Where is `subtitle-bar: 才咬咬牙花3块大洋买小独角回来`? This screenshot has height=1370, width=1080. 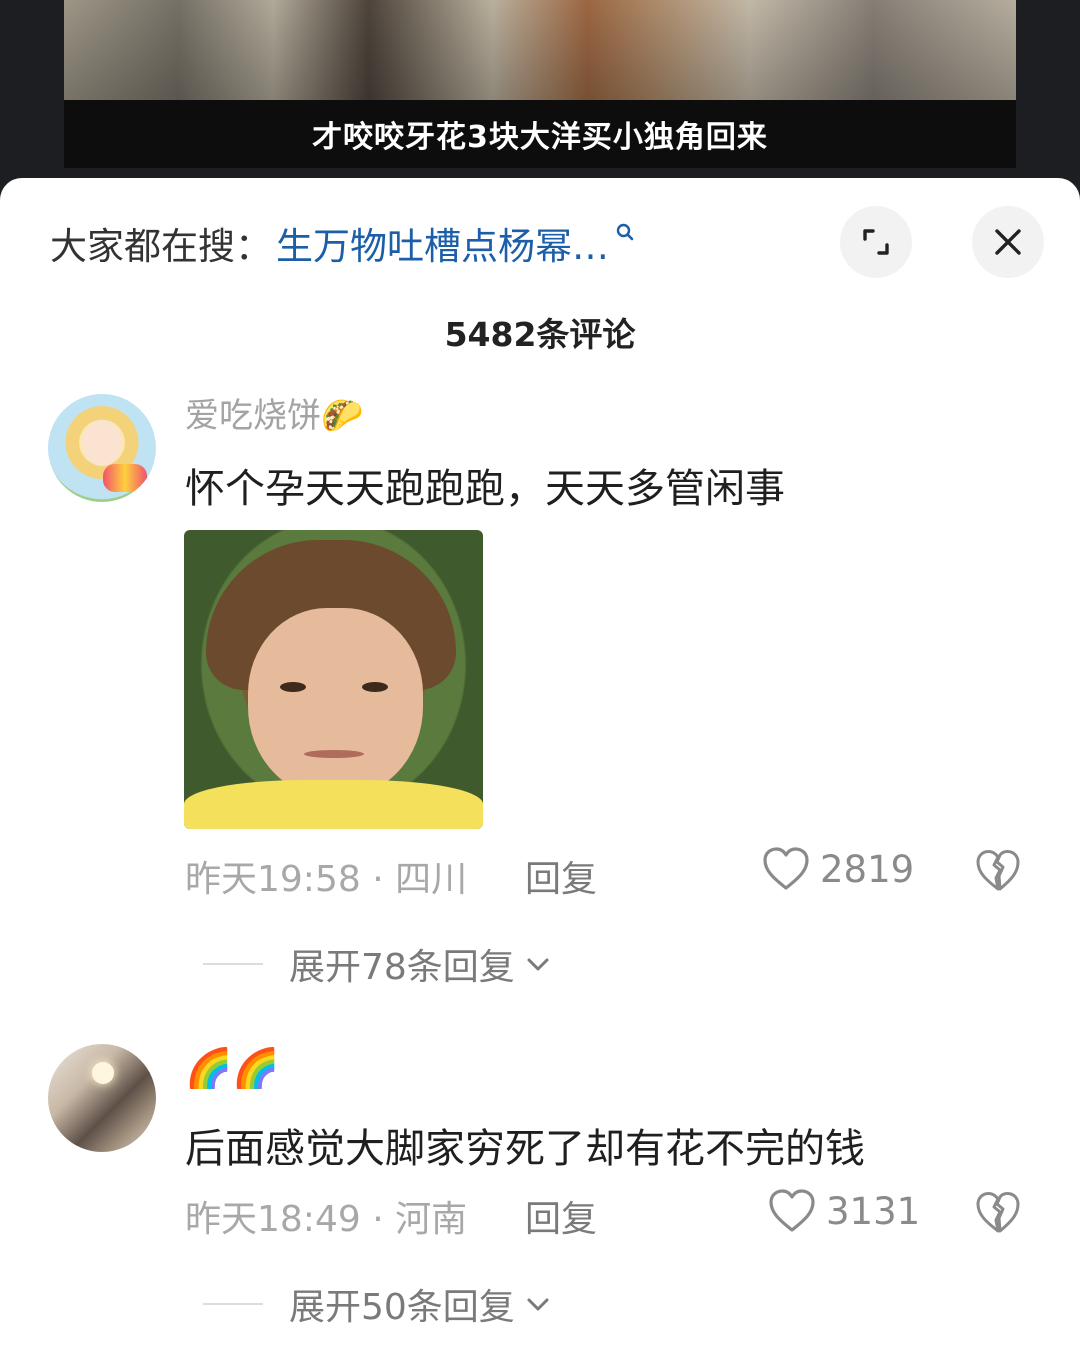 subtitle-bar: 才咬咬牙花3块大洋买小独角回来 is located at coordinates (540, 134).